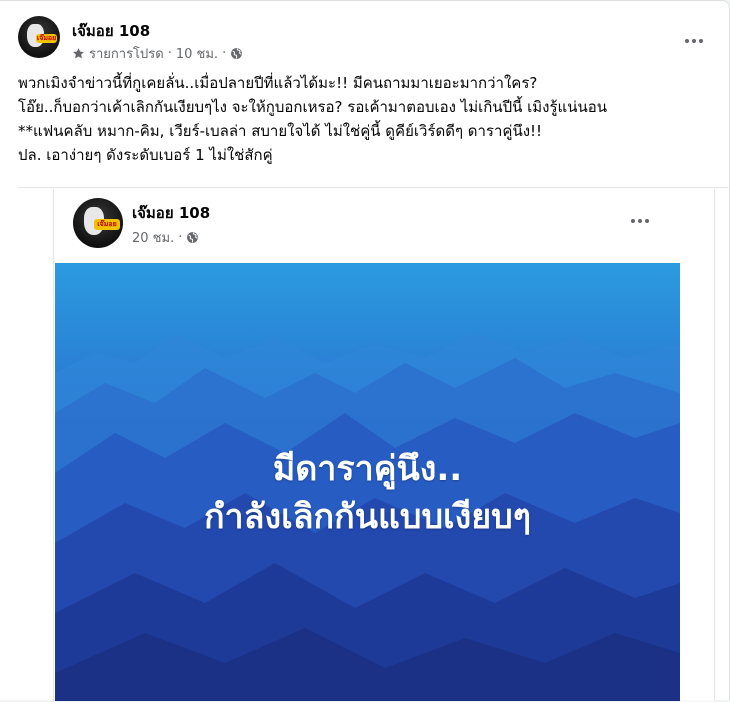 This screenshot has width=730, height=702. What do you see at coordinates (367, 469) in the screenshot?
I see `image-headline-line1: มีดาราคู่นึง..` at bounding box center [367, 469].